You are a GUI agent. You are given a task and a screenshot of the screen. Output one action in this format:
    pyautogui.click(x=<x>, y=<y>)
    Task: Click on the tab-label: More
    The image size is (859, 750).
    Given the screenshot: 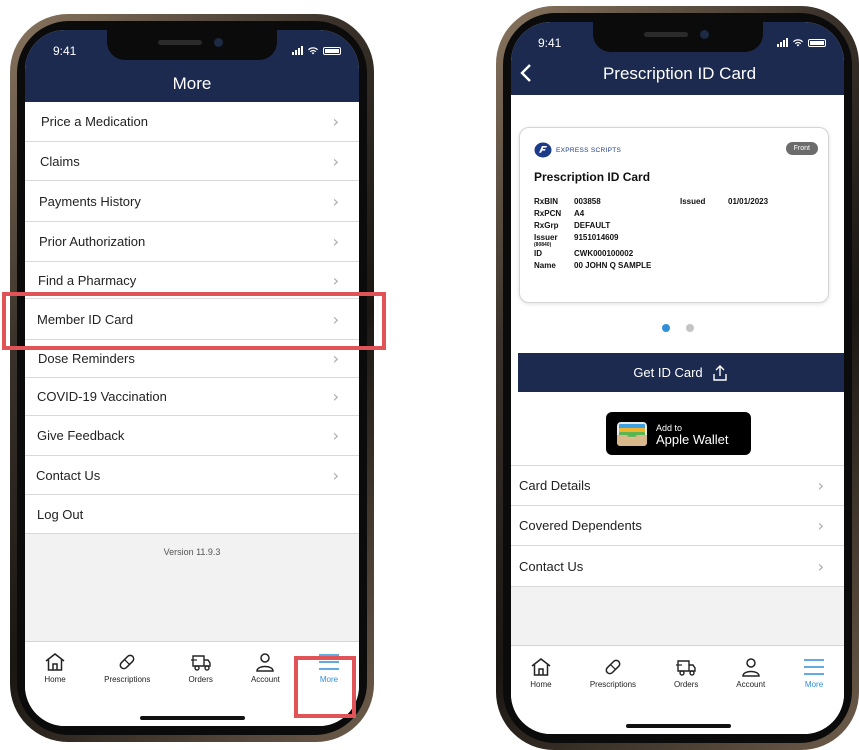 What is the action you would take?
    pyautogui.click(x=814, y=684)
    